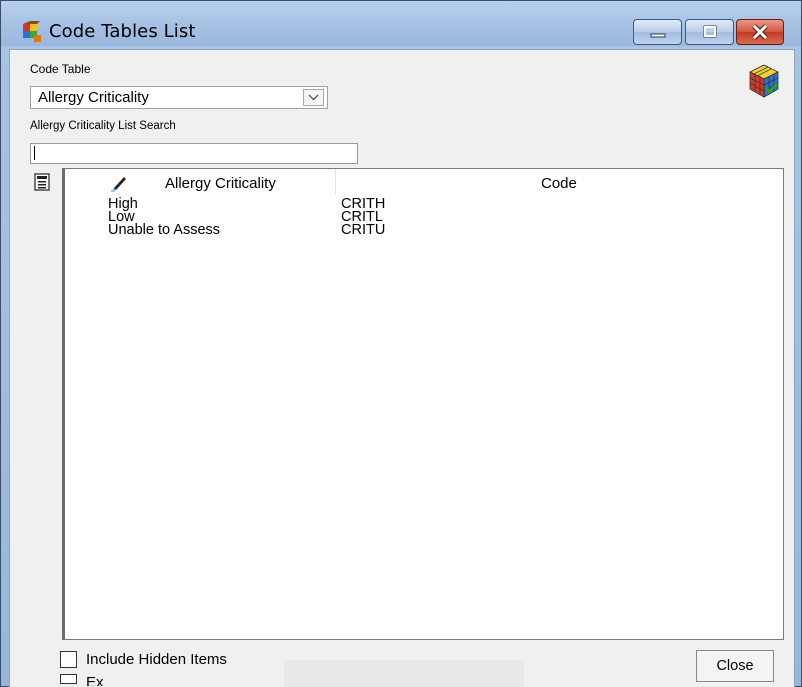  Describe the element at coordinates (363, 230) in the screenshot. I see `row-code: CRITU` at that location.